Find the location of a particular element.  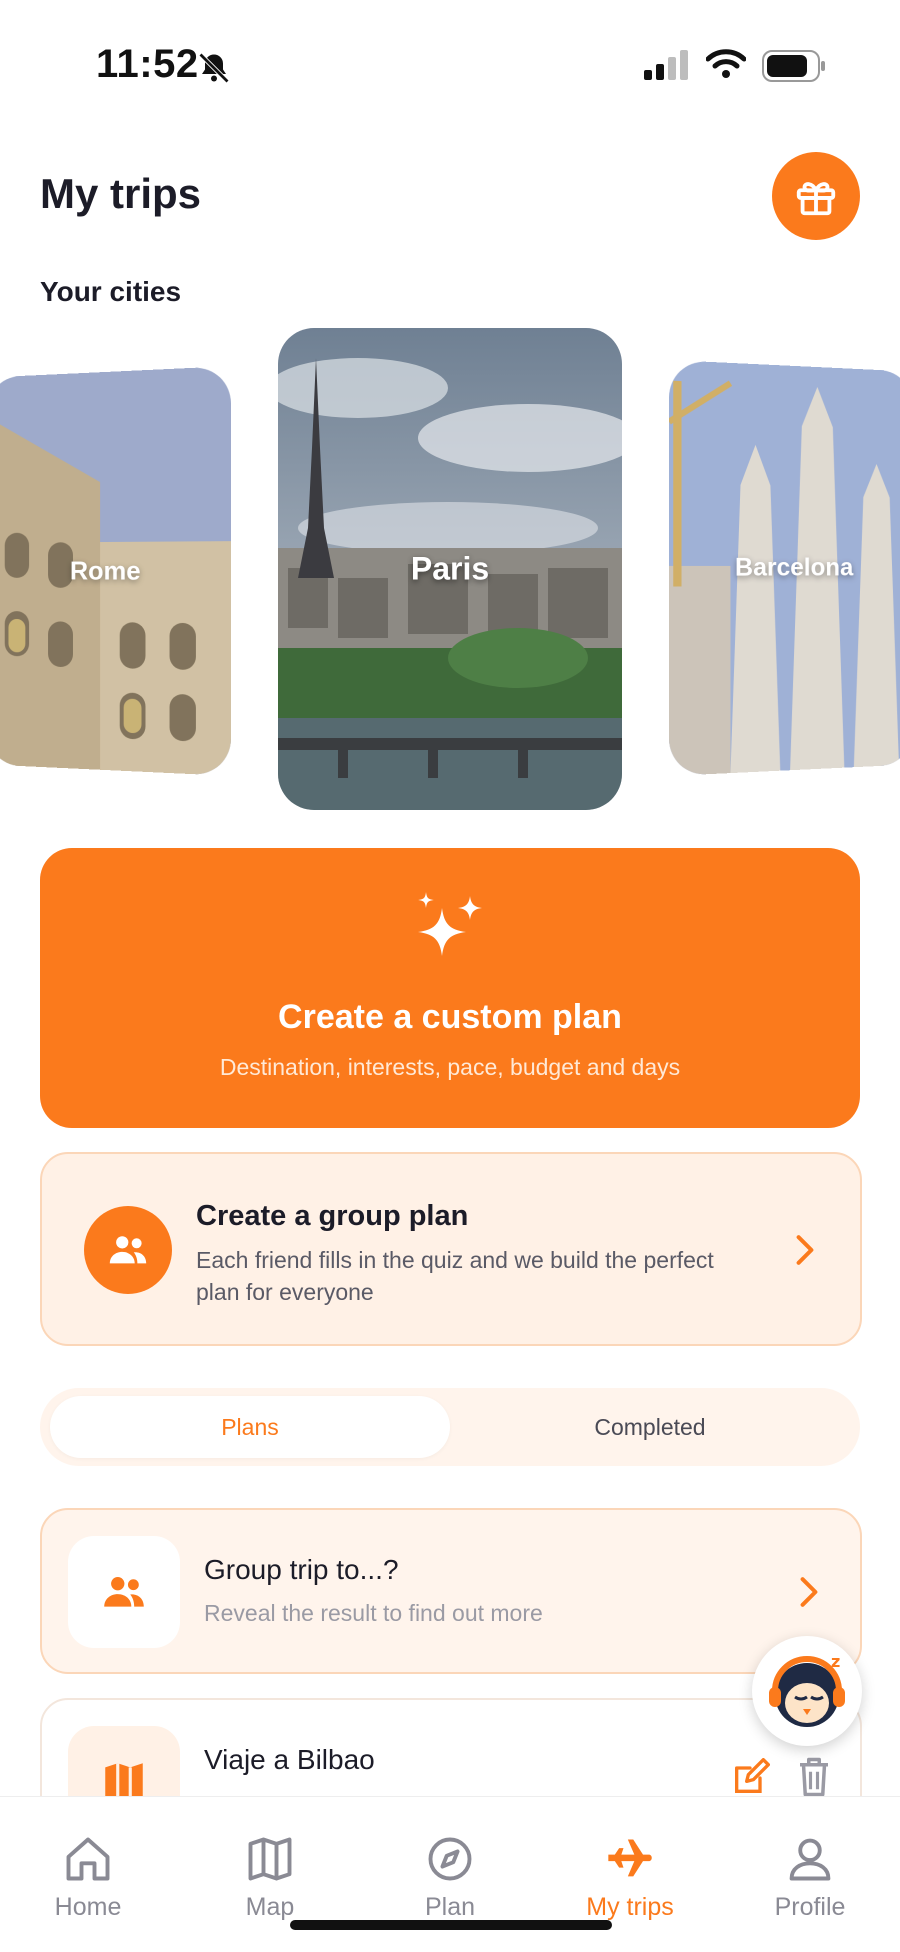

city-card-paris: Paris is located at coordinates (450, 569).